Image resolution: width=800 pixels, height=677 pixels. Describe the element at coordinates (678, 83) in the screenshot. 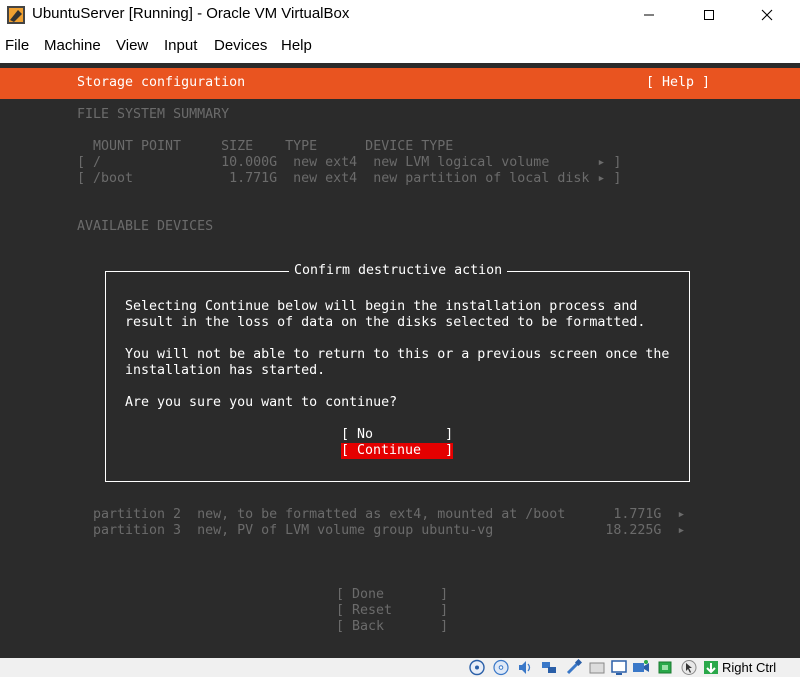

I see `help-button: [ Help ]` at that location.